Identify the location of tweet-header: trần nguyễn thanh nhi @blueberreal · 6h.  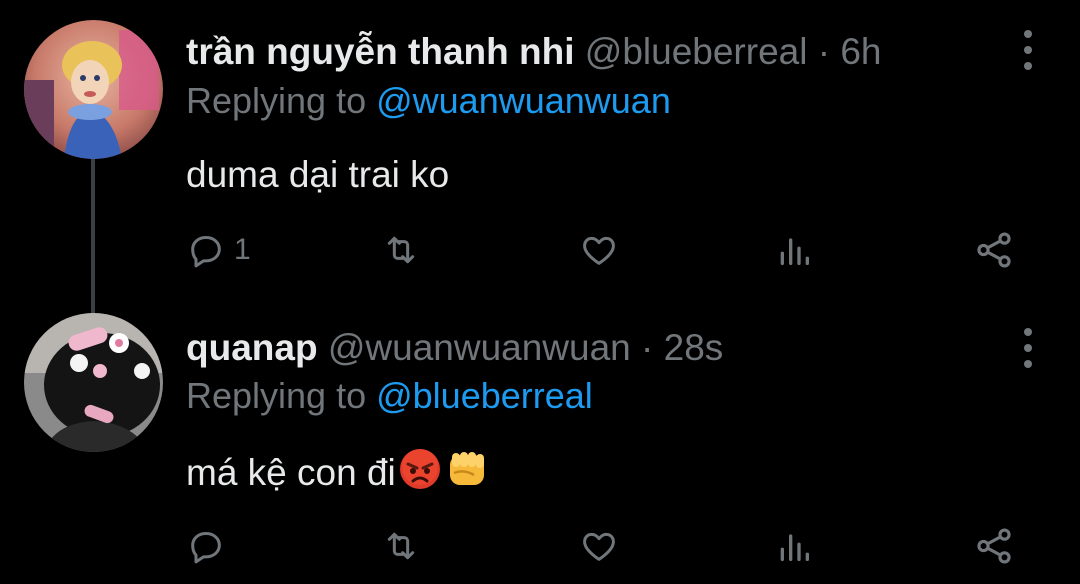
(534, 52).